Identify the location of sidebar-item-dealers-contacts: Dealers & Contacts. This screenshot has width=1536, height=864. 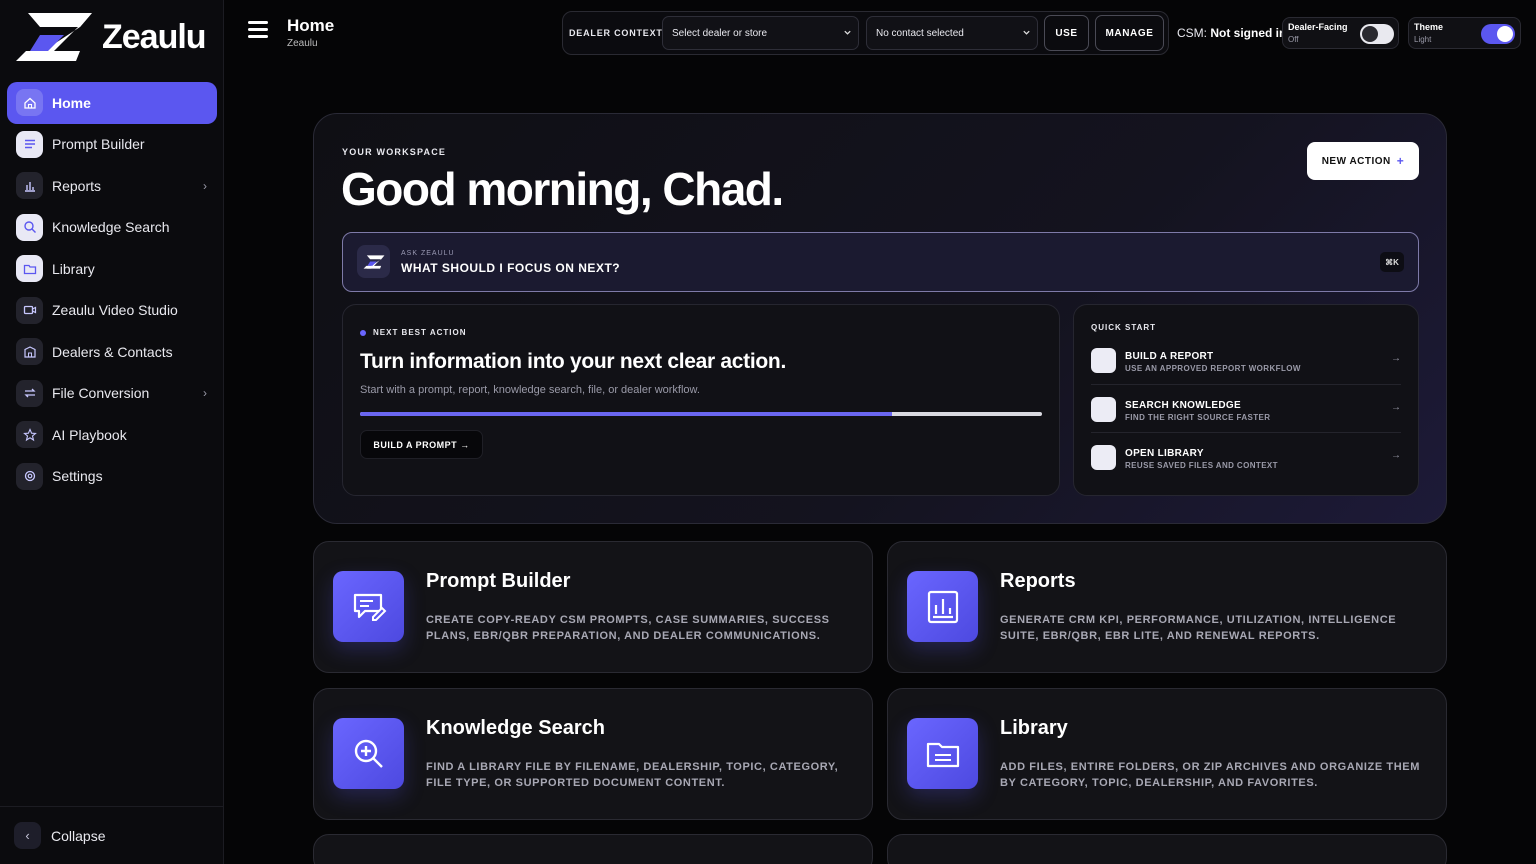
(112, 352).